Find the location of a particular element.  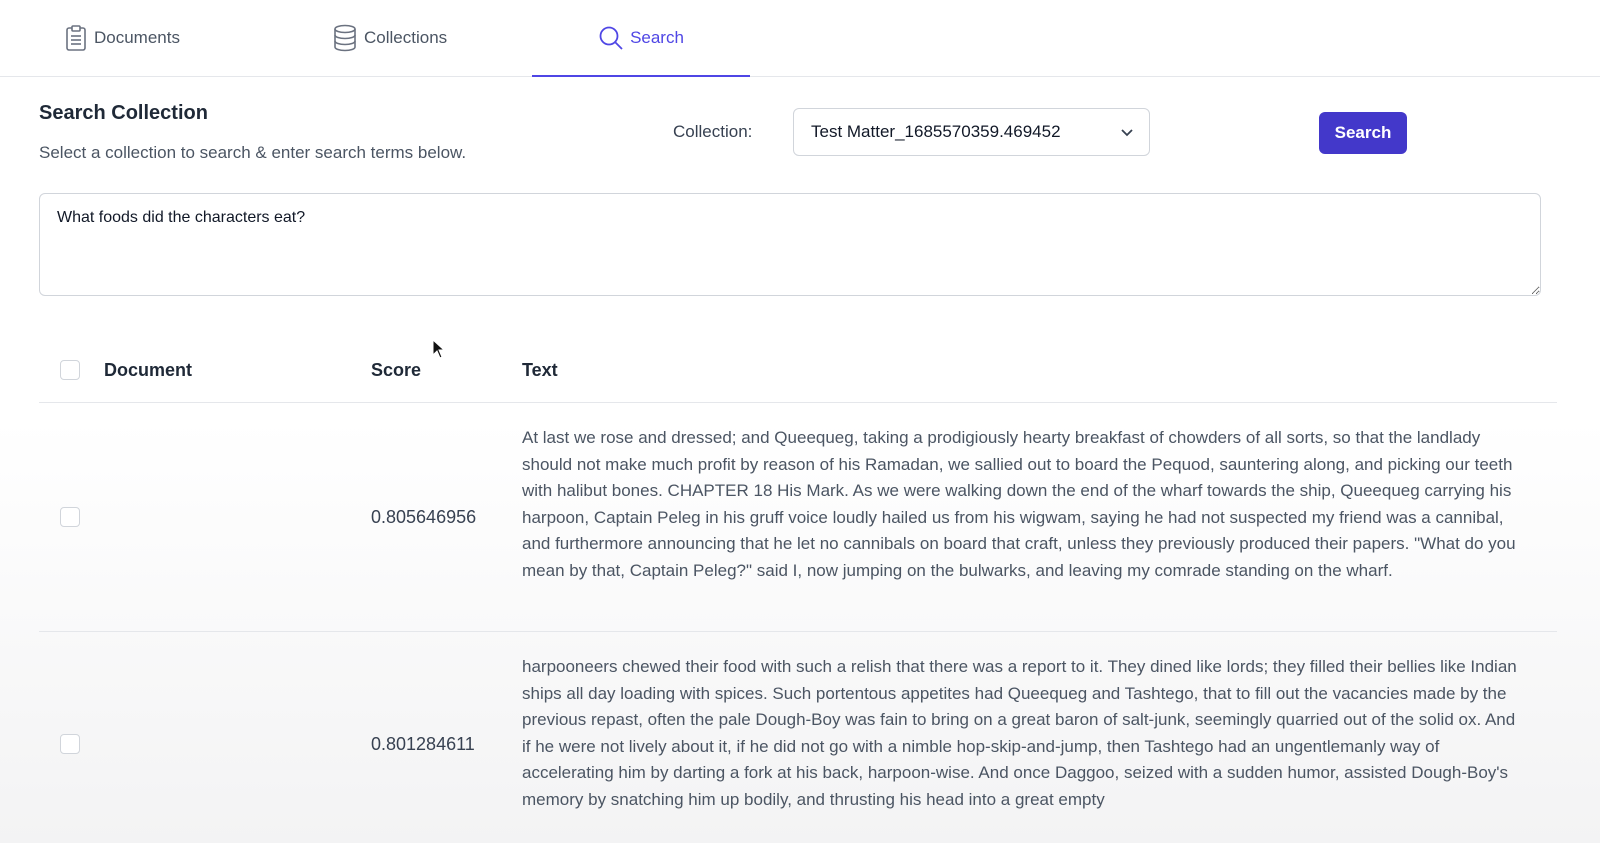

column-header-text: Text is located at coordinates (540, 370).